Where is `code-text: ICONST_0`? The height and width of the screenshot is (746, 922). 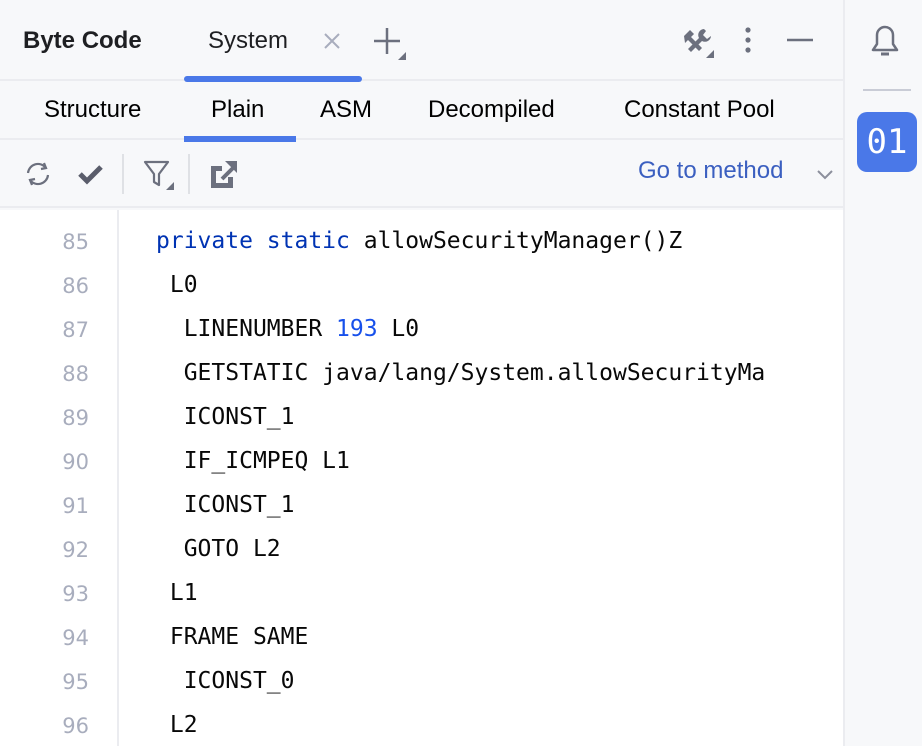
code-text: ICONST_0 is located at coordinates (225, 681).